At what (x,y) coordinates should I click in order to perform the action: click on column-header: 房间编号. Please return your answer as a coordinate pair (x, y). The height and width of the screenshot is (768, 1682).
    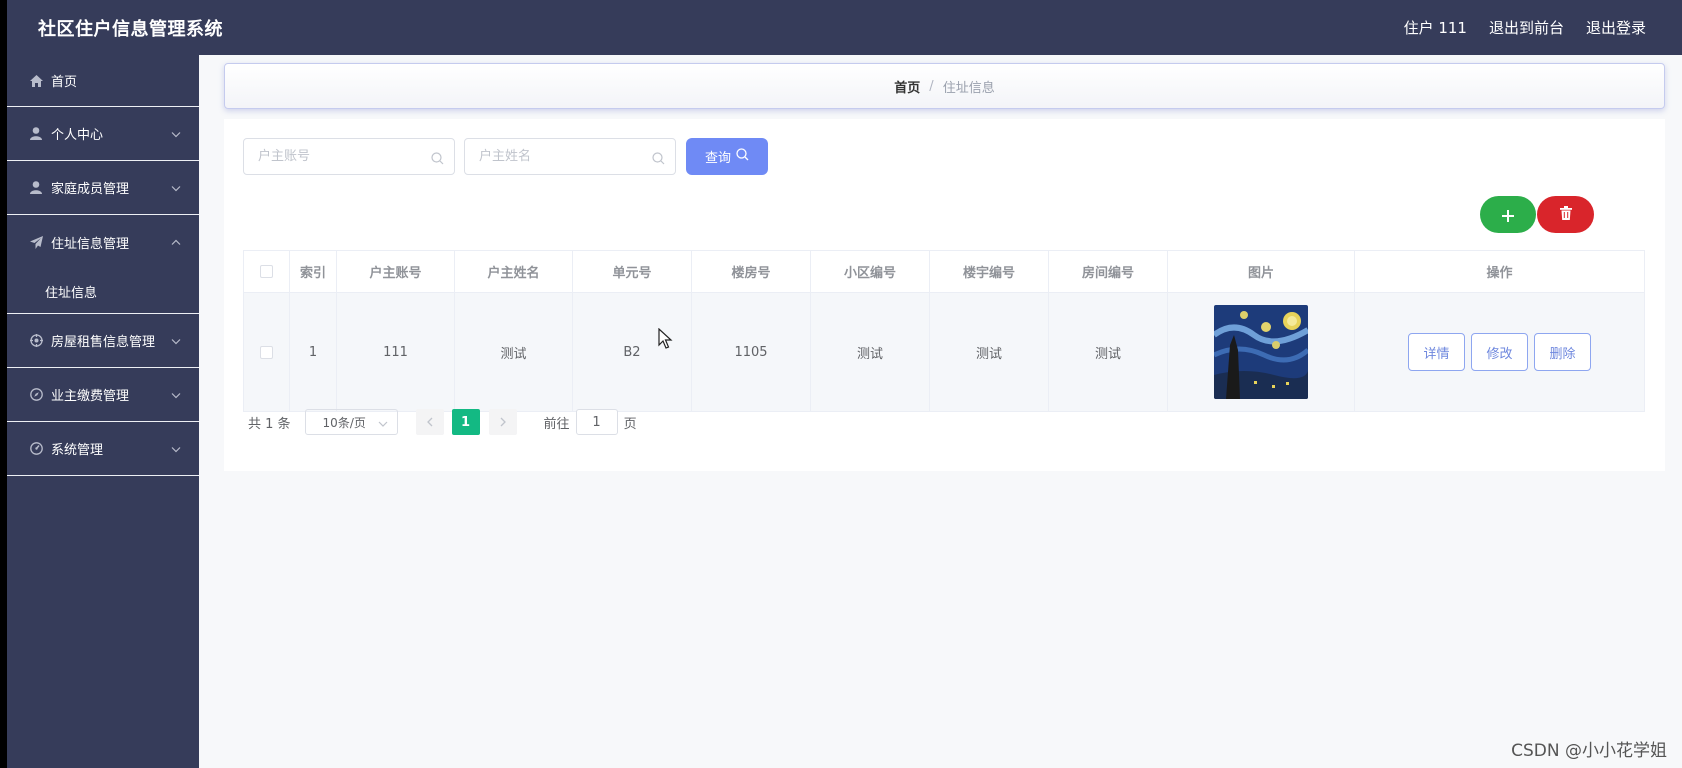
    Looking at the image, I should click on (1108, 272).